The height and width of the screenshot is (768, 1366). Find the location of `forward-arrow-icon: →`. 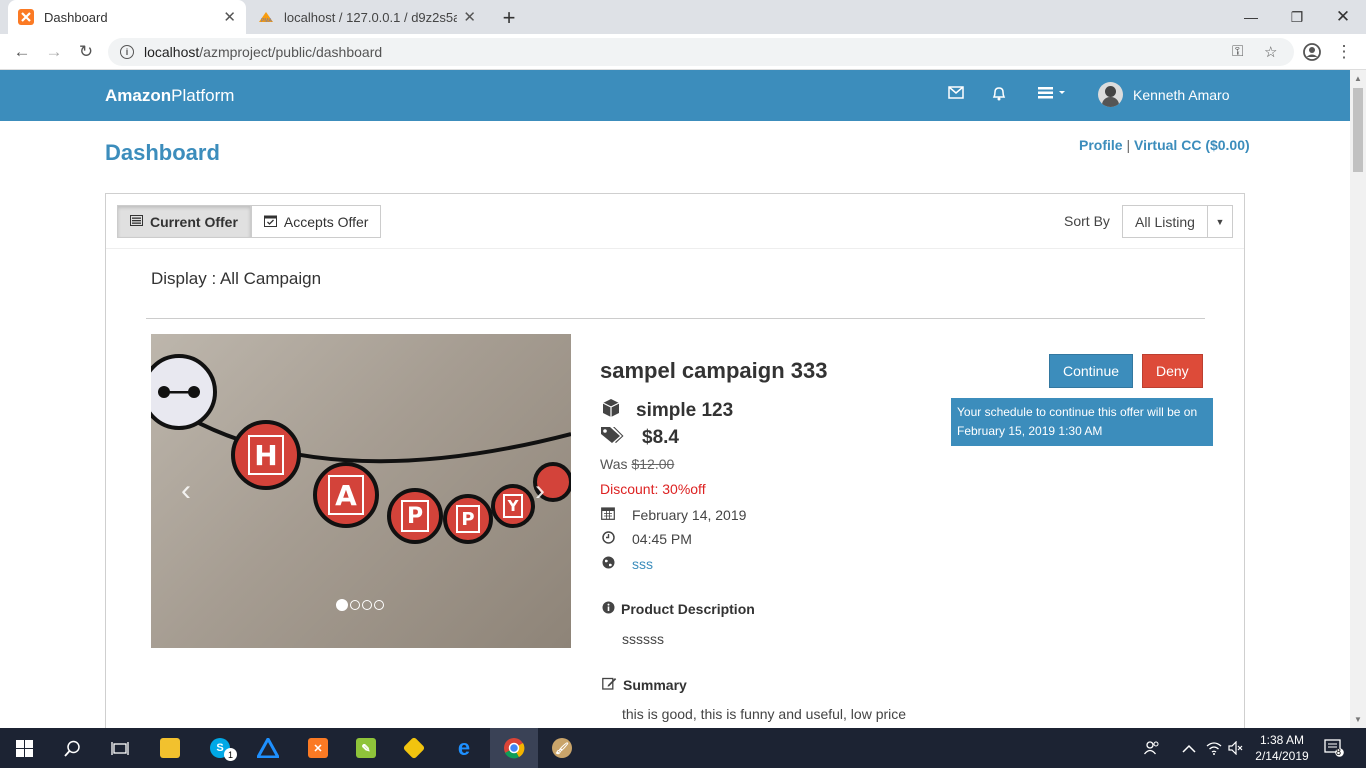

forward-arrow-icon: → is located at coordinates (54, 52).